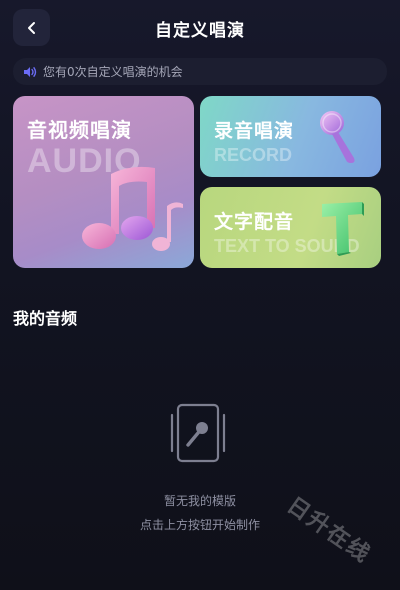 This screenshot has width=400, height=590. What do you see at coordinates (254, 131) in the screenshot?
I see `card-title: 录音唱演` at bounding box center [254, 131].